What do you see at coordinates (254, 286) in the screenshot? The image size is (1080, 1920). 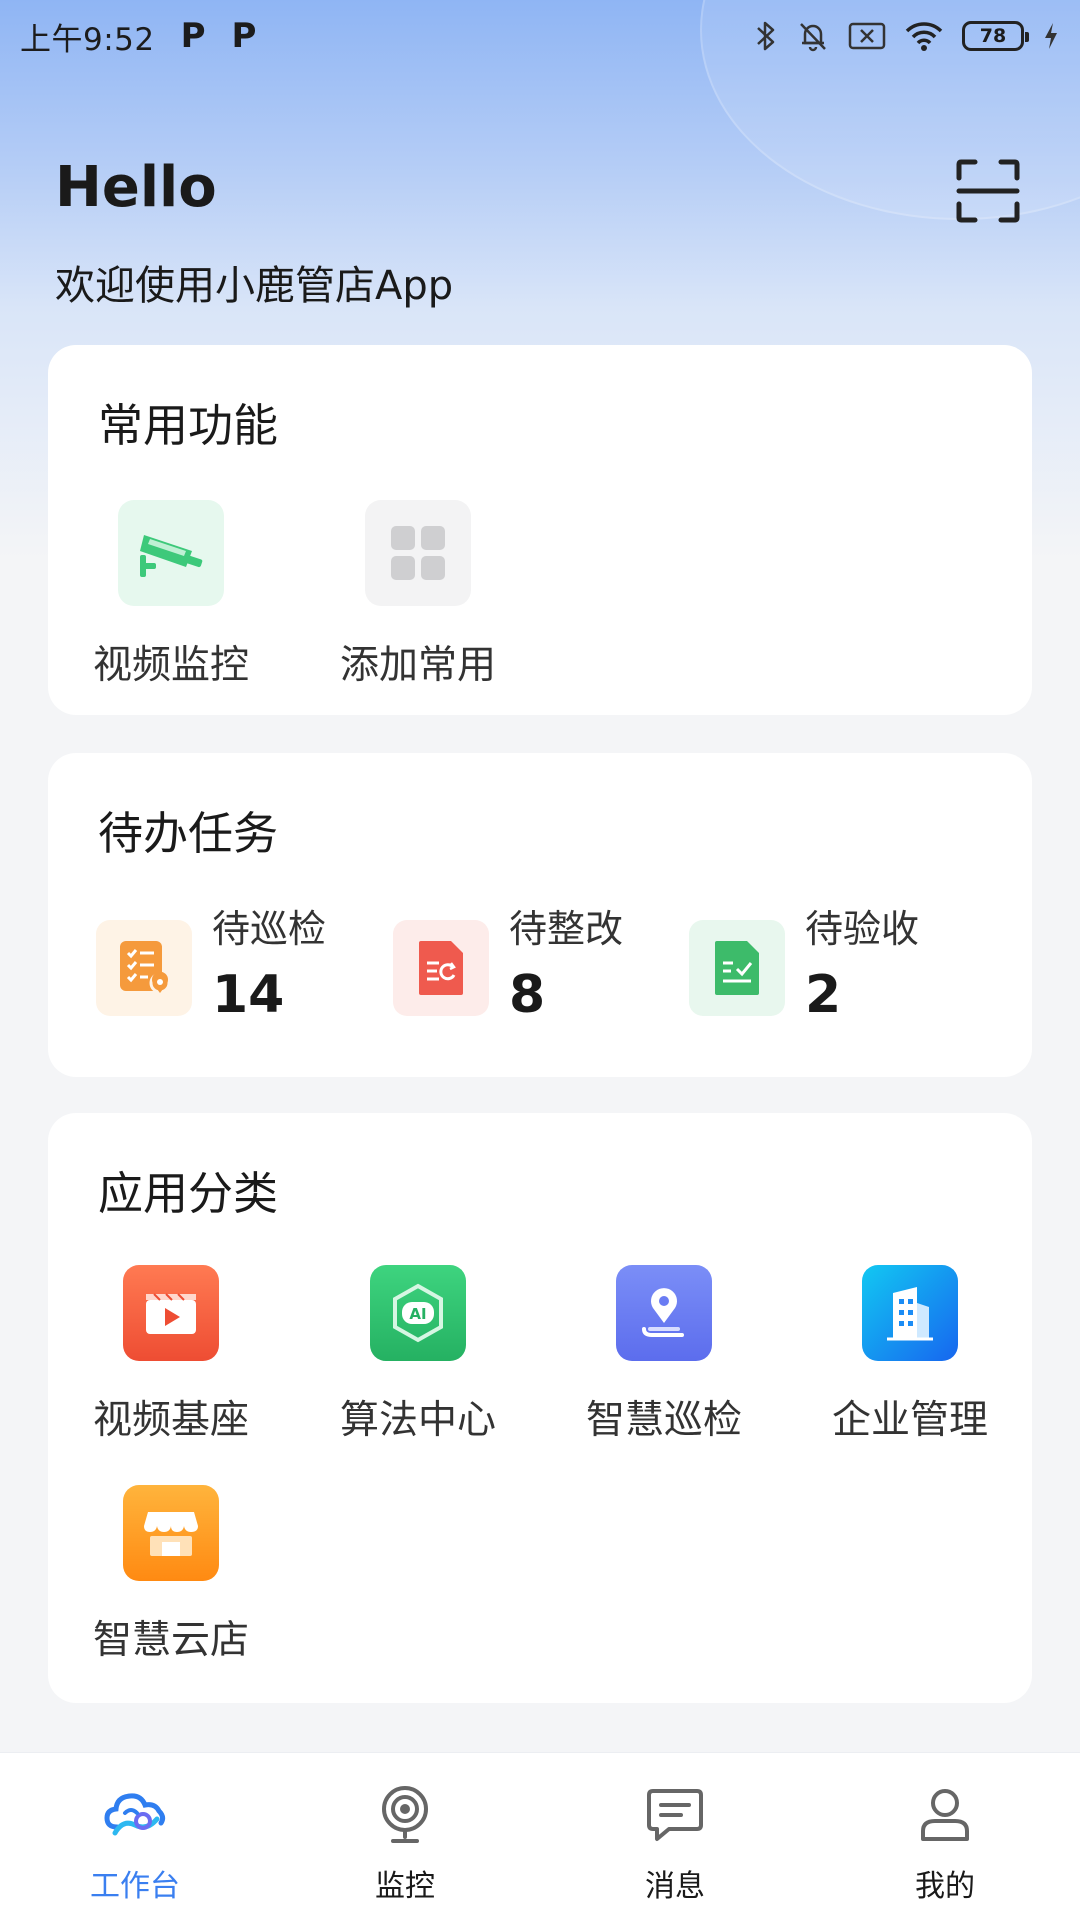 I see `welcome-subtitle: 欢迎使用小鹿管店App` at bounding box center [254, 286].